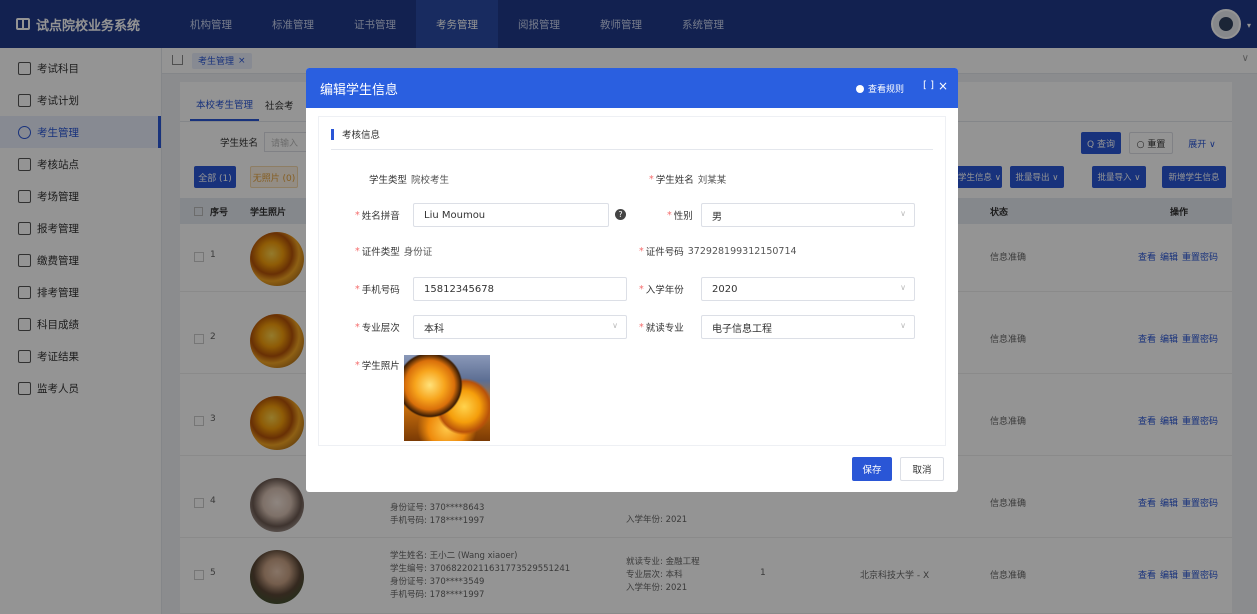  Describe the element at coordinates (928, 85) in the screenshot. I see `fullscreen-icon: [ ]` at that location.